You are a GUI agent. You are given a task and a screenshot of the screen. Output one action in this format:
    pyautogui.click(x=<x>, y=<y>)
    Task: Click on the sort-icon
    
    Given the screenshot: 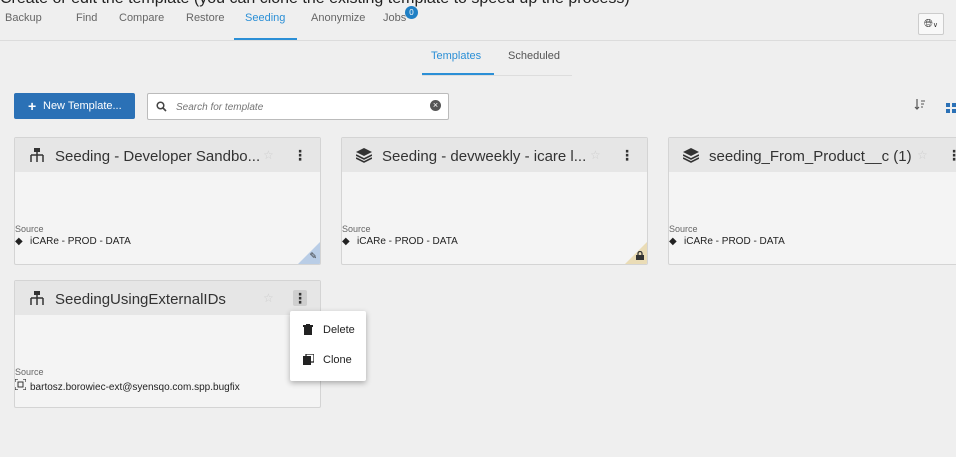 What is the action you would take?
    pyautogui.click(x=920, y=105)
    